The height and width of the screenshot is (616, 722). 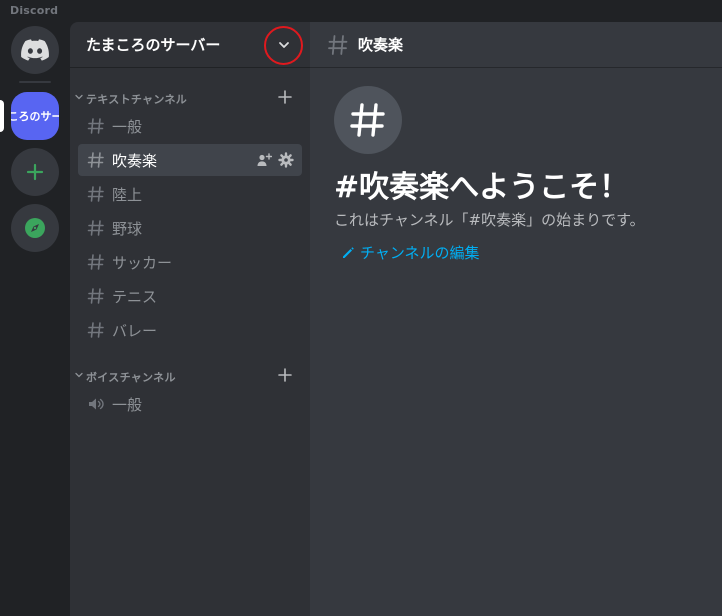 I want to click on speaker-icon, so click(x=96, y=404).